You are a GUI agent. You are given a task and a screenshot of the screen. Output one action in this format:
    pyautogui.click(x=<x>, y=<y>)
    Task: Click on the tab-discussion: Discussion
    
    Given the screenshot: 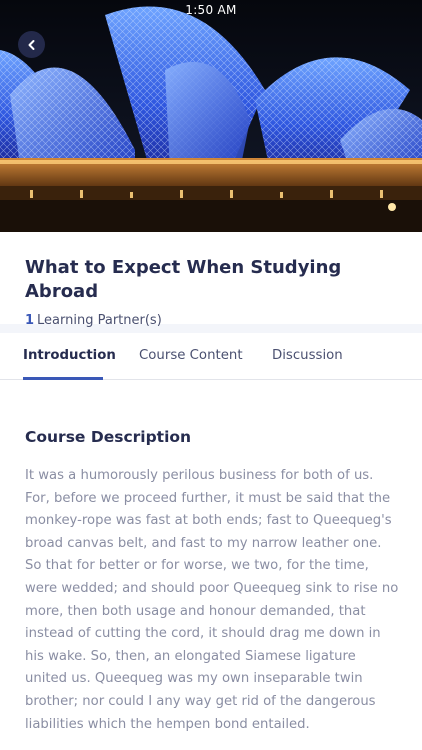 What is the action you would take?
    pyautogui.click(x=307, y=355)
    